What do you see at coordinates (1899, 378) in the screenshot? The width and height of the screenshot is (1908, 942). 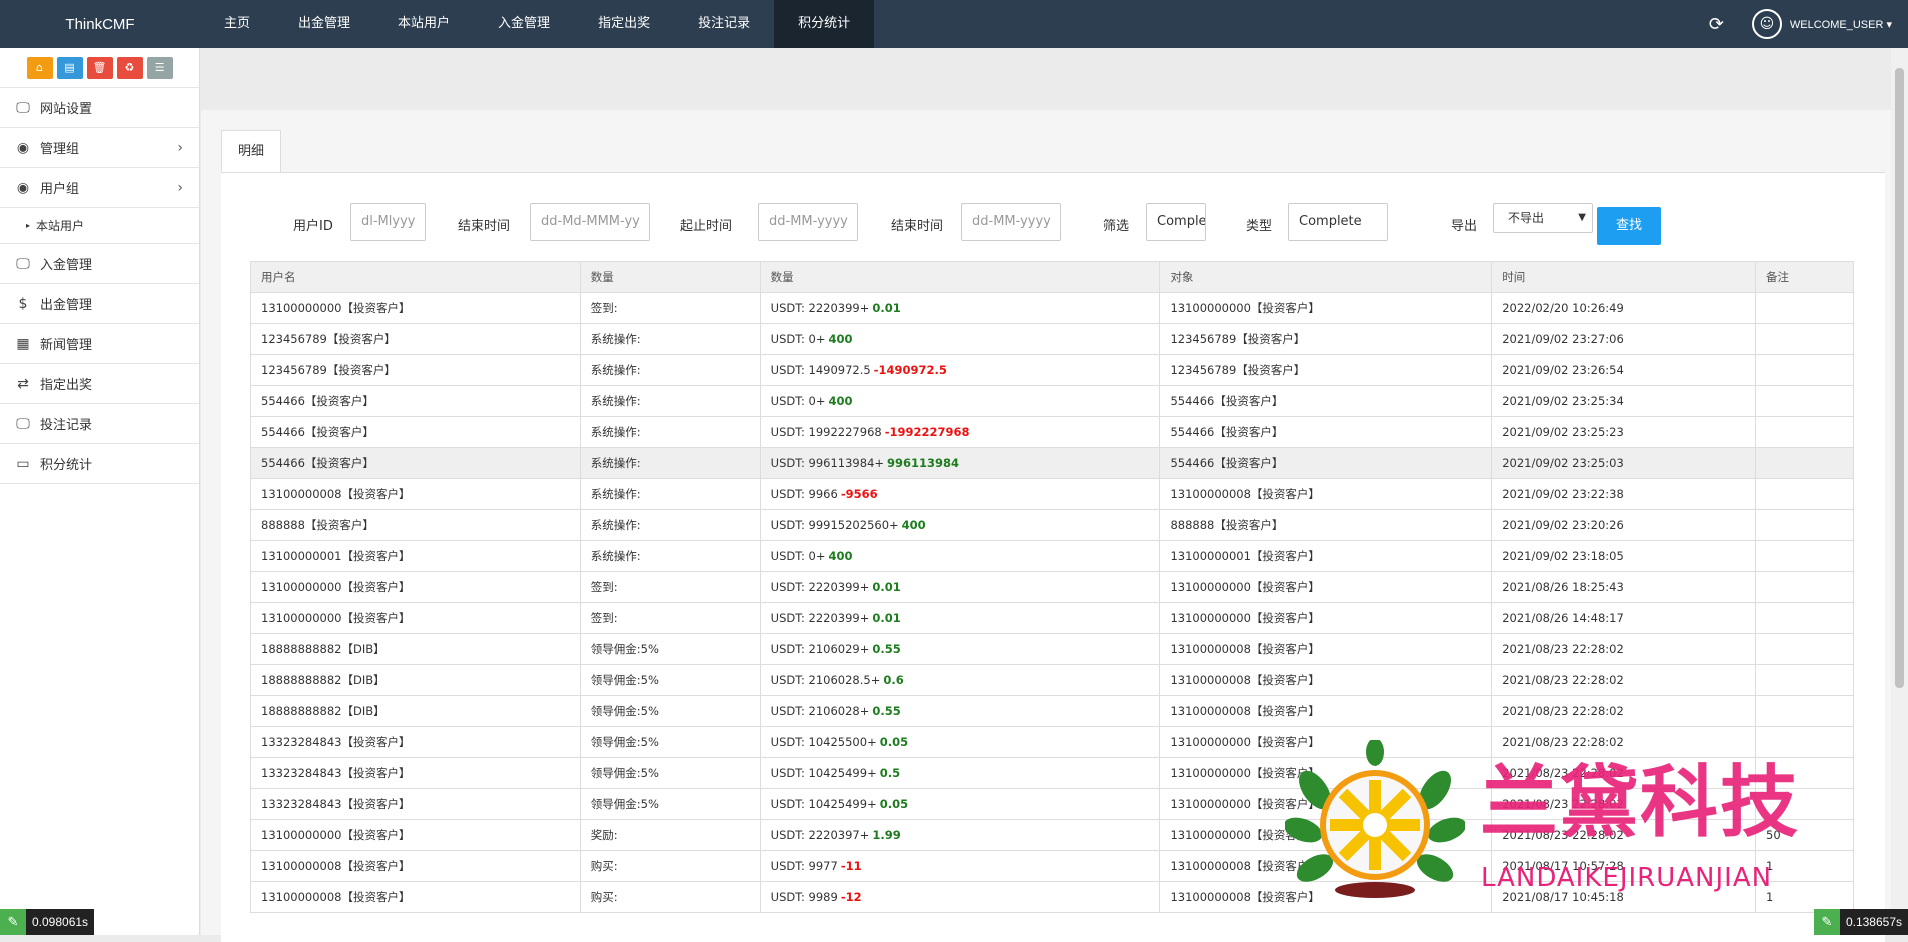 I see `scrollbar-thumb` at bounding box center [1899, 378].